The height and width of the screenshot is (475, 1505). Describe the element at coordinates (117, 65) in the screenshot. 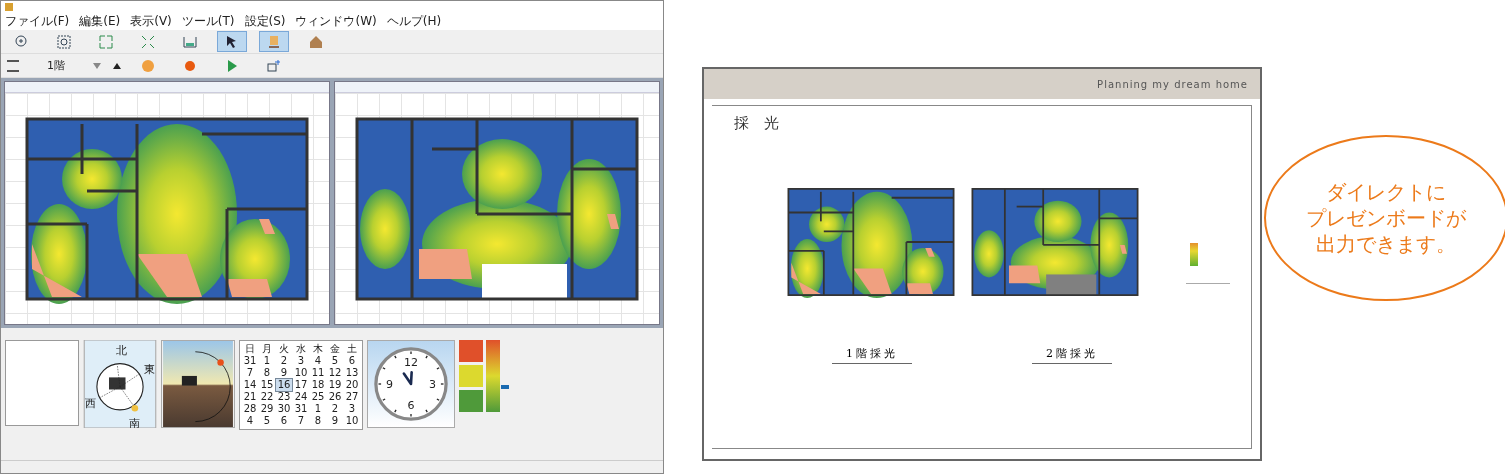

I see `up-caret-icon` at that location.